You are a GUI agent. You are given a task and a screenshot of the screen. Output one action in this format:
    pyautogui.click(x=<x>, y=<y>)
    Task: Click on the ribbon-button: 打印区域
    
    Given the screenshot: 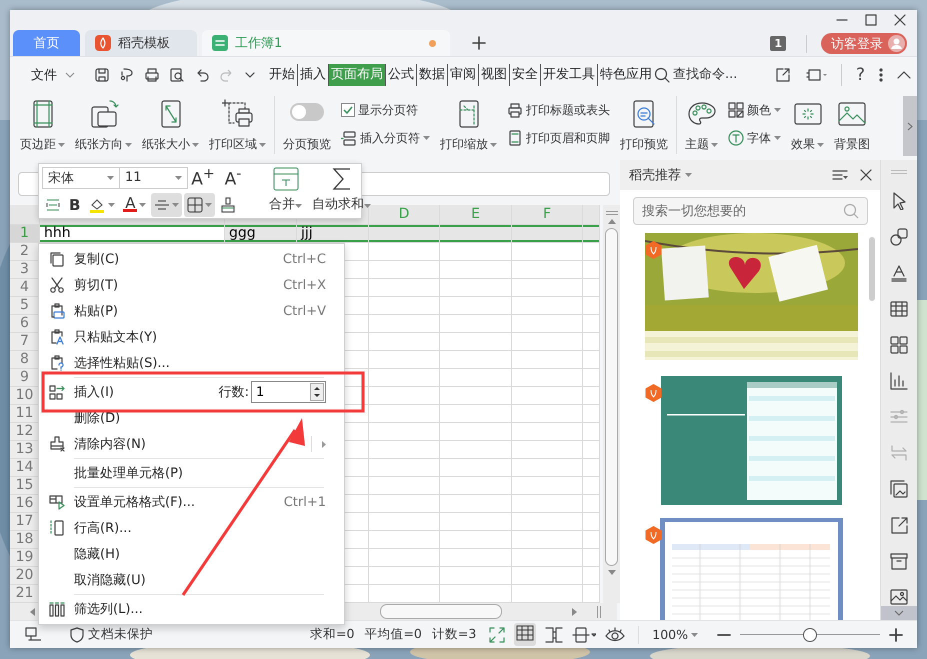 What is the action you would take?
    pyautogui.click(x=237, y=125)
    